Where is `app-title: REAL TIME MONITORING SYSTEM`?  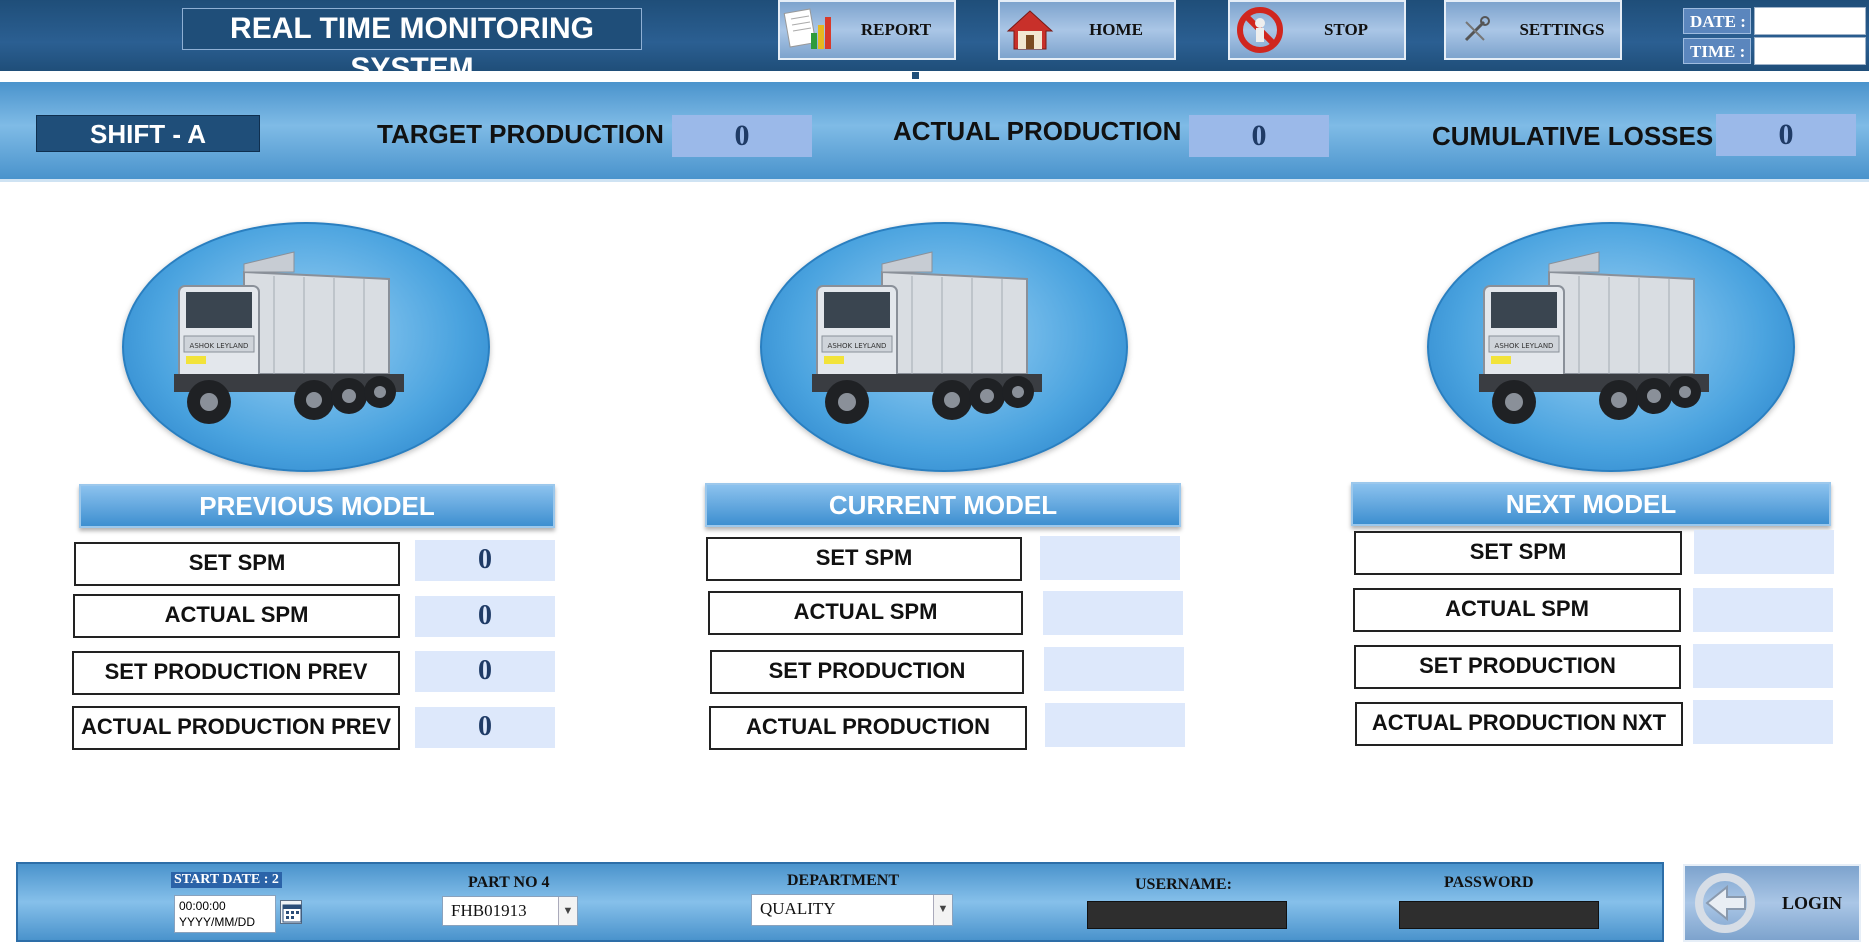
app-title: REAL TIME MONITORING SYSTEM is located at coordinates (412, 46).